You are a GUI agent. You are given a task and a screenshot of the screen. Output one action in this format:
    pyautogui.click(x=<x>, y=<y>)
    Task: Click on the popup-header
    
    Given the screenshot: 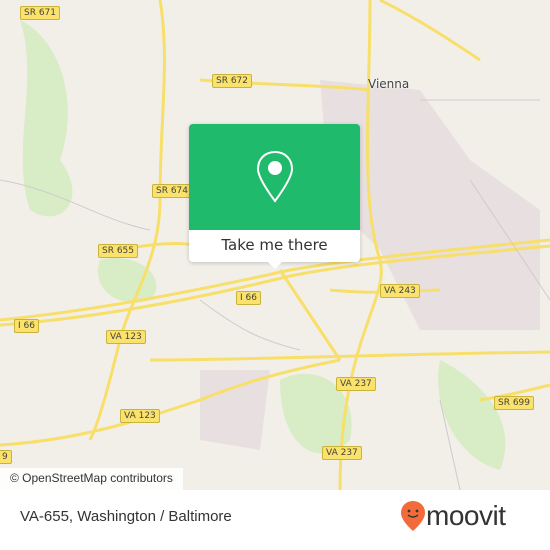 What is the action you would take?
    pyautogui.click(x=274, y=177)
    